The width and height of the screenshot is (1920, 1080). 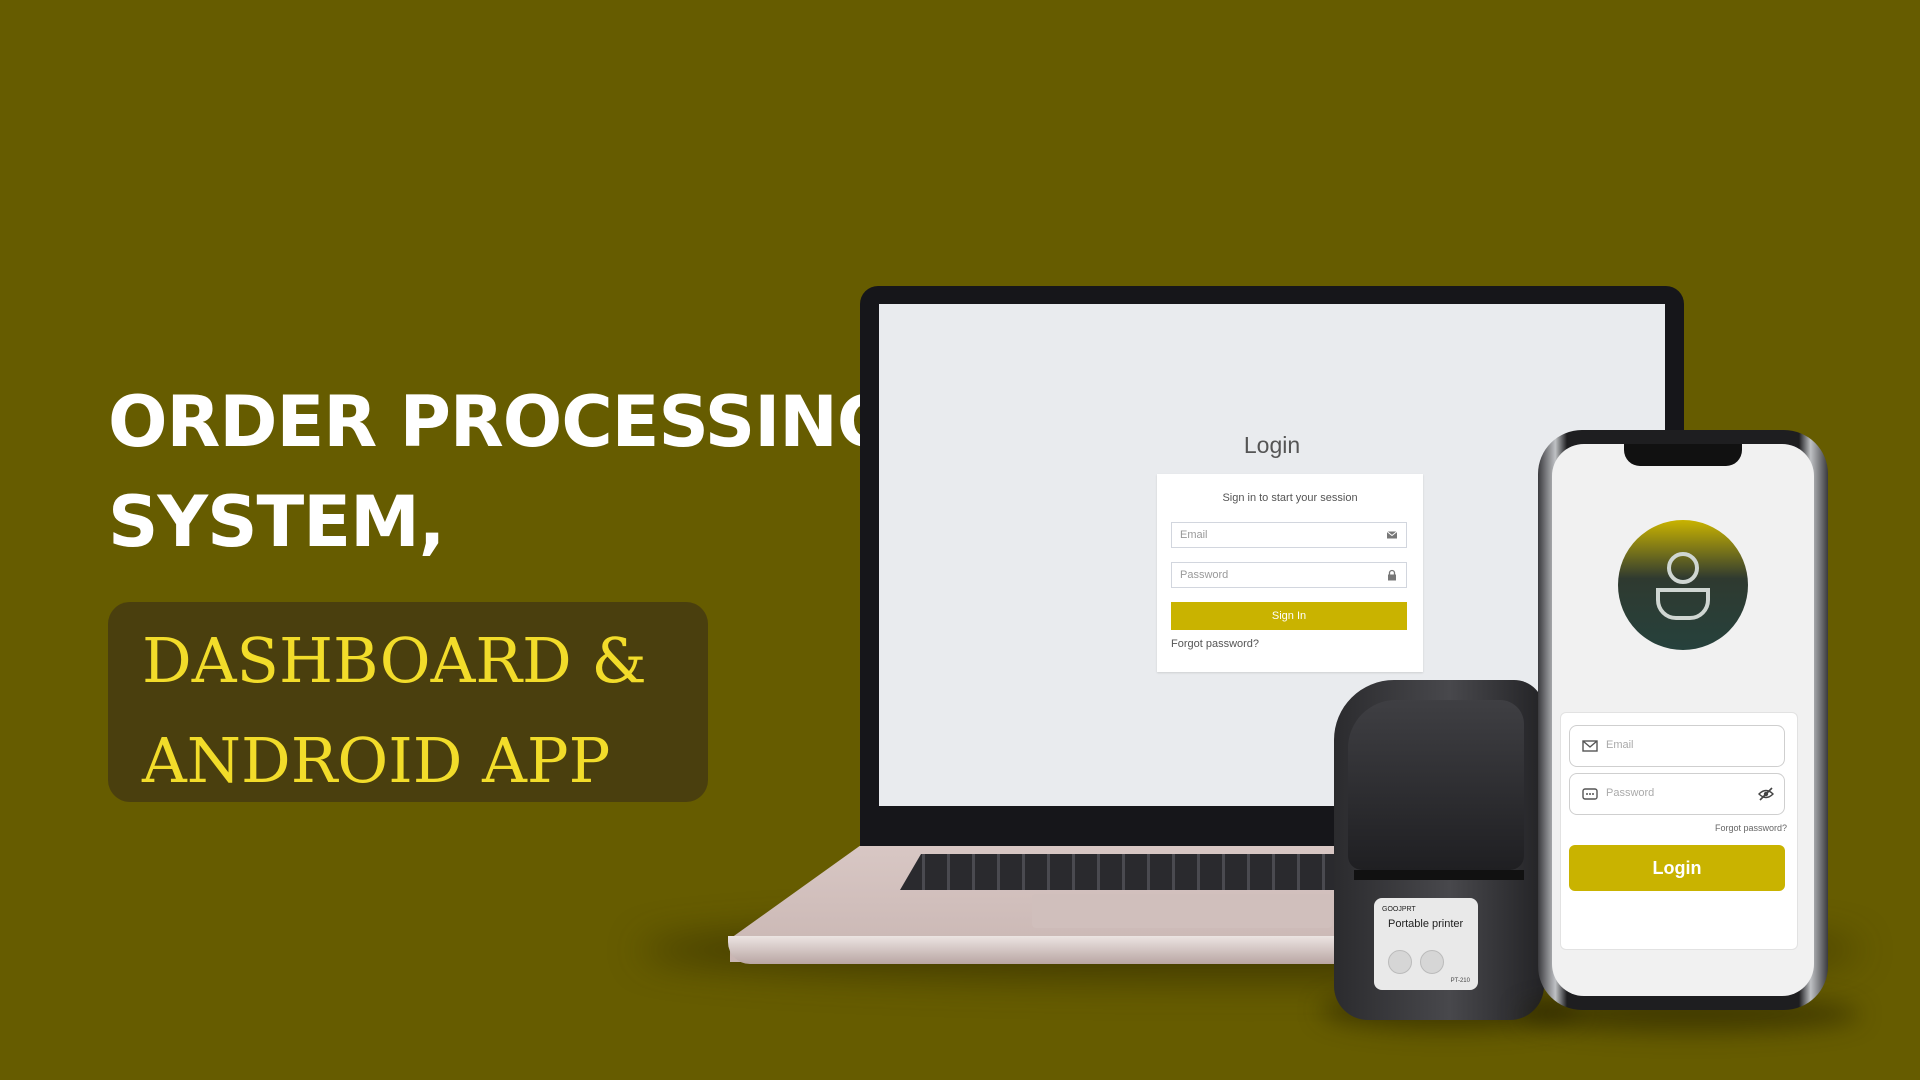 What do you see at coordinates (1392, 575) in the screenshot?
I see `lock-icon` at bounding box center [1392, 575].